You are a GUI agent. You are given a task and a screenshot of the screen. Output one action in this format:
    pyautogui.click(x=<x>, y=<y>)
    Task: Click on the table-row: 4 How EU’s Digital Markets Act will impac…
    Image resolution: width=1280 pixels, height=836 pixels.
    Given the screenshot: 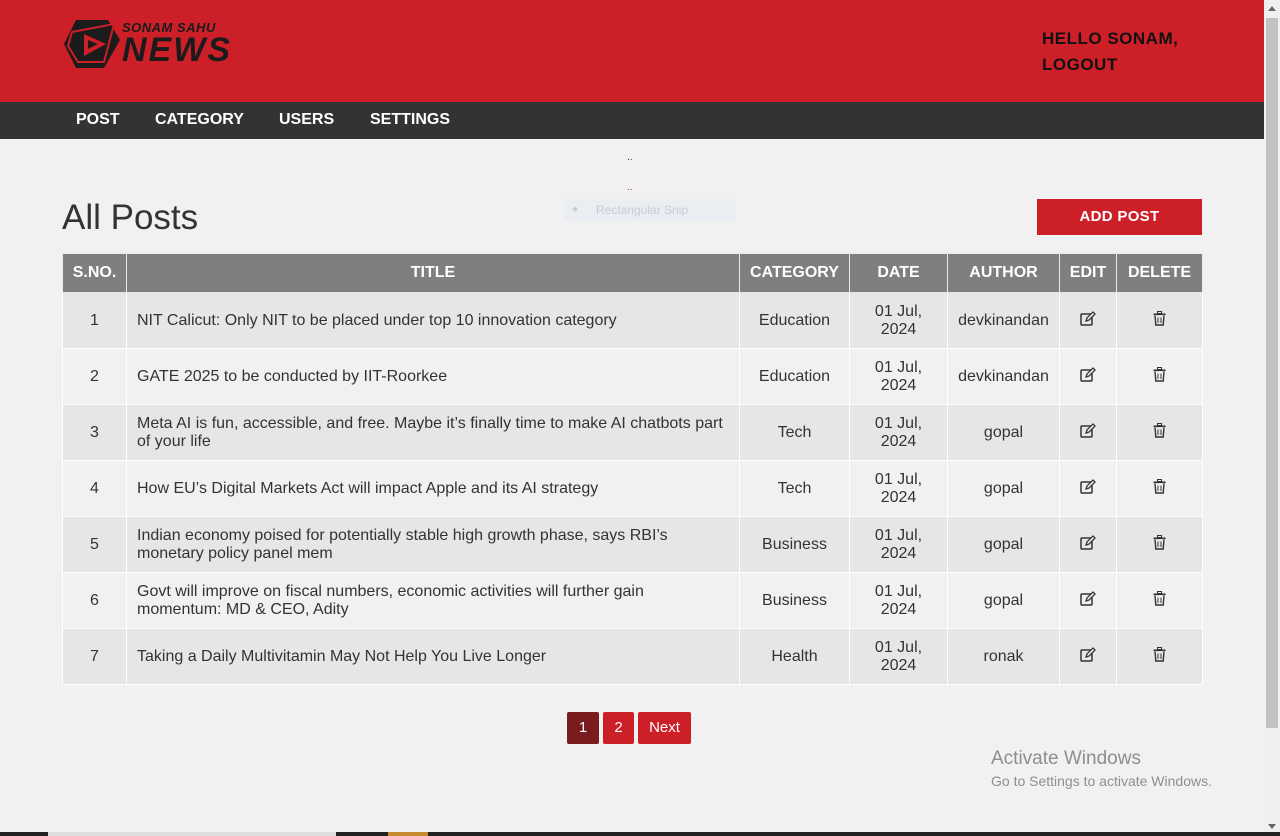 What is the action you would take?
    pyautogui.click(x=632, y=488)
    